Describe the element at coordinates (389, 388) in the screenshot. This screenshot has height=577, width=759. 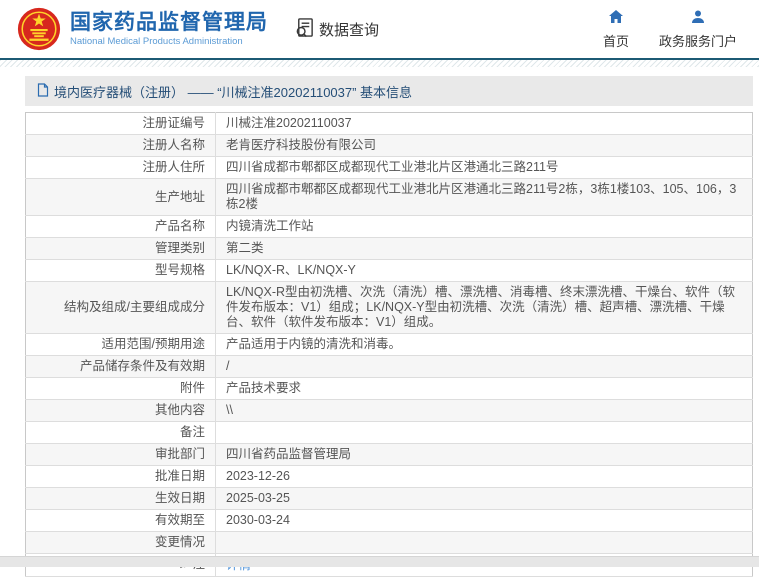
I see `table-row: 附件 产品技术要求` at that location.